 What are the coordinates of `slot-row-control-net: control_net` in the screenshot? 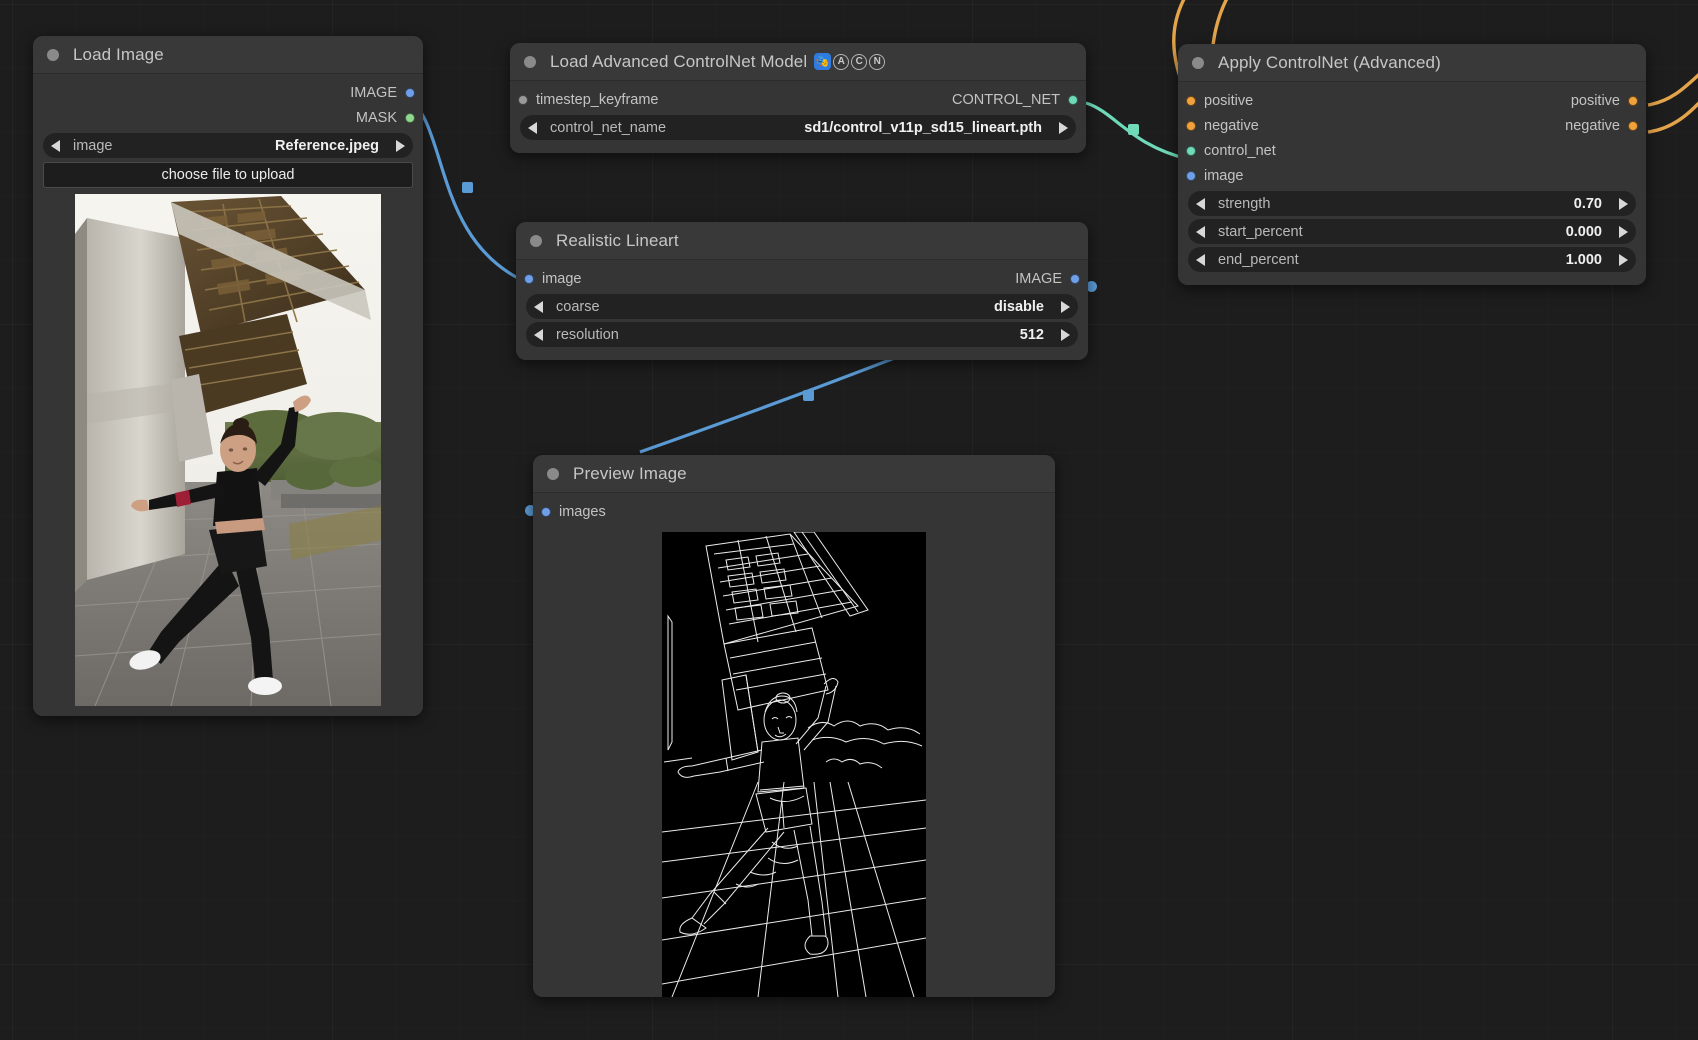 It's located at (1412, 150).